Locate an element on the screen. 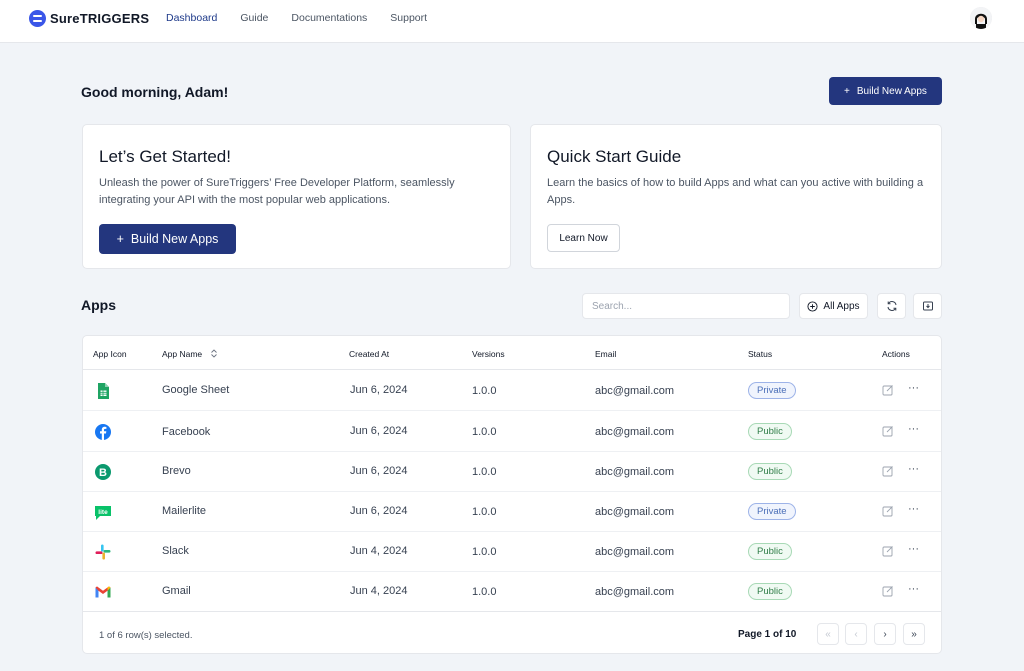 The image size is (1024, 671). brand-name: SureTRIGGERS is located at coordinates (100, 18).